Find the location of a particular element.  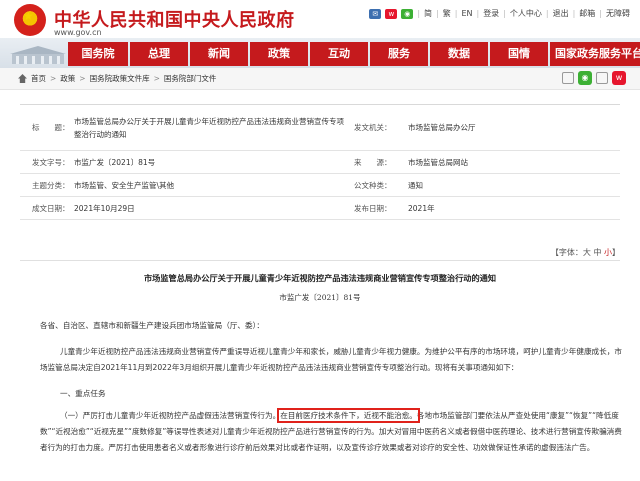

written-date-label: 成文日期： is located at coordinates (51, 208).